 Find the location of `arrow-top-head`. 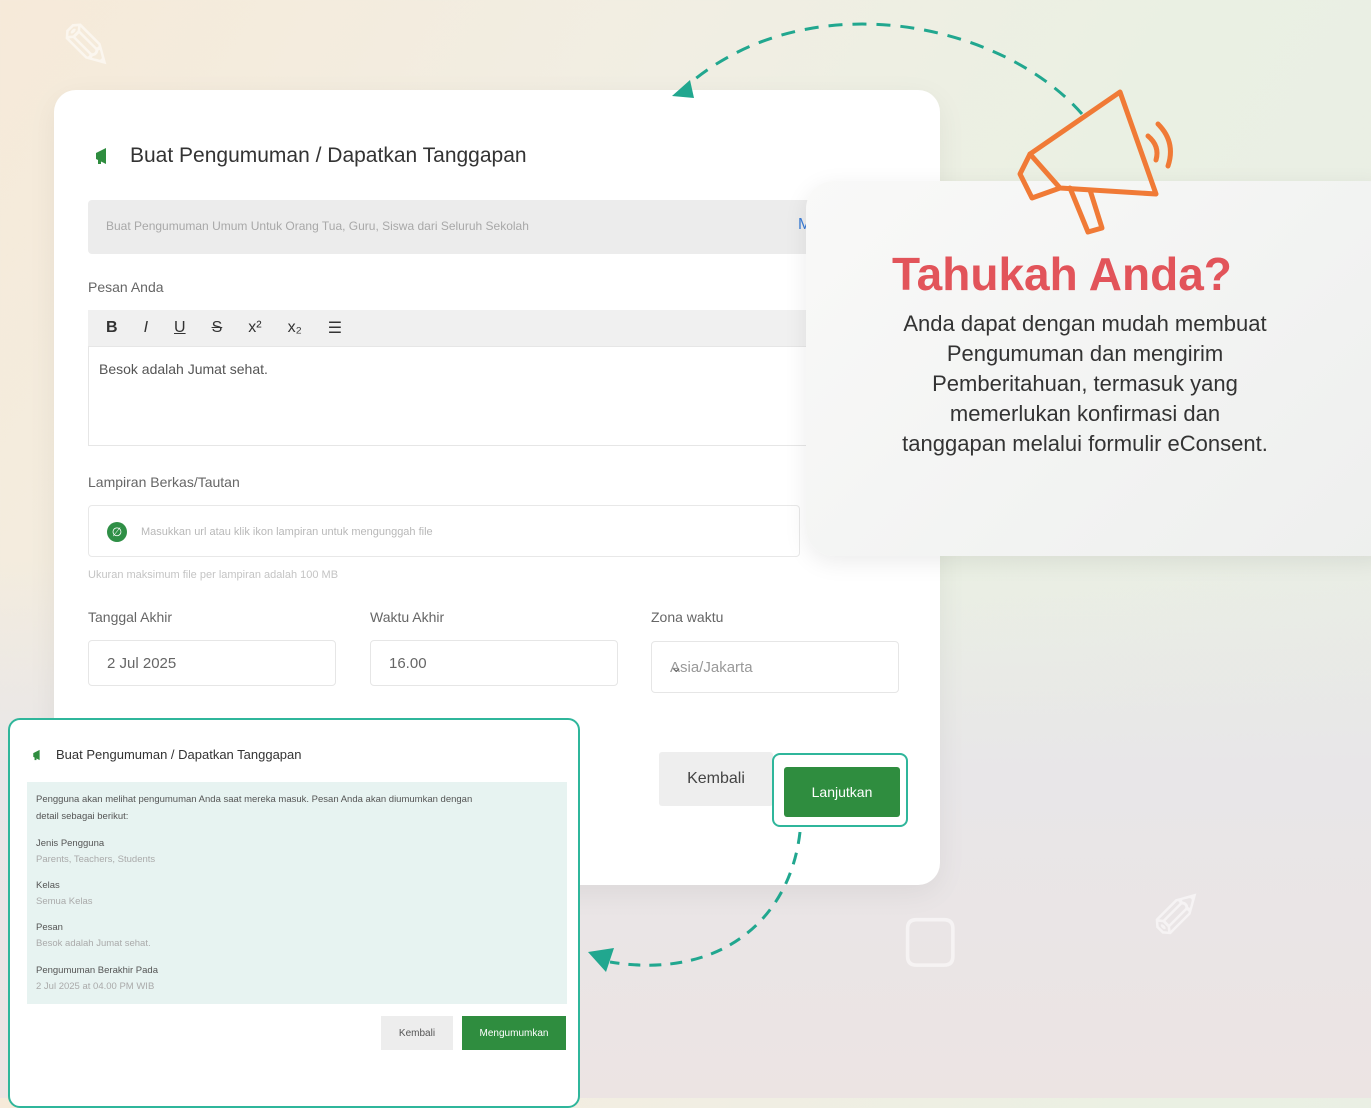

arrow-top-head is located at coordinates (683, 89).